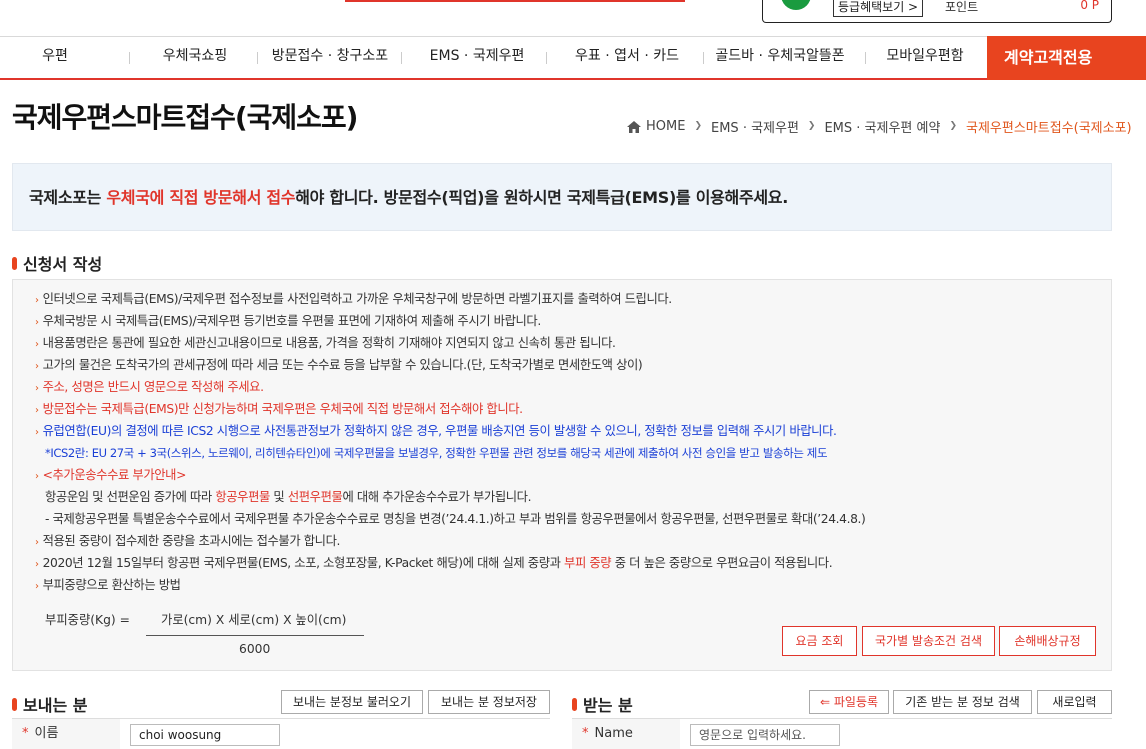  I want to click on sender-name-input, so click(205, 735).